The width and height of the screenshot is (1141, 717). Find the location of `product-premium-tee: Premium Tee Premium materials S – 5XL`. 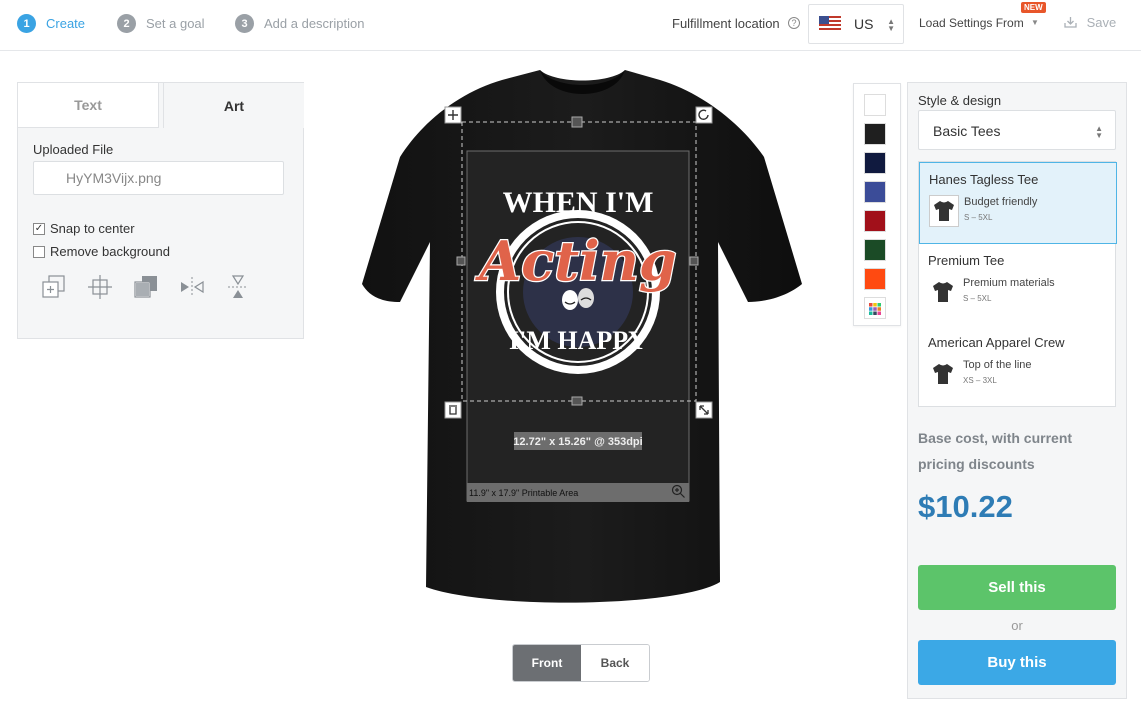

product-premium-tee: Premium Tee Premium materials S – 5XL is located at coordinates (1018, 285).